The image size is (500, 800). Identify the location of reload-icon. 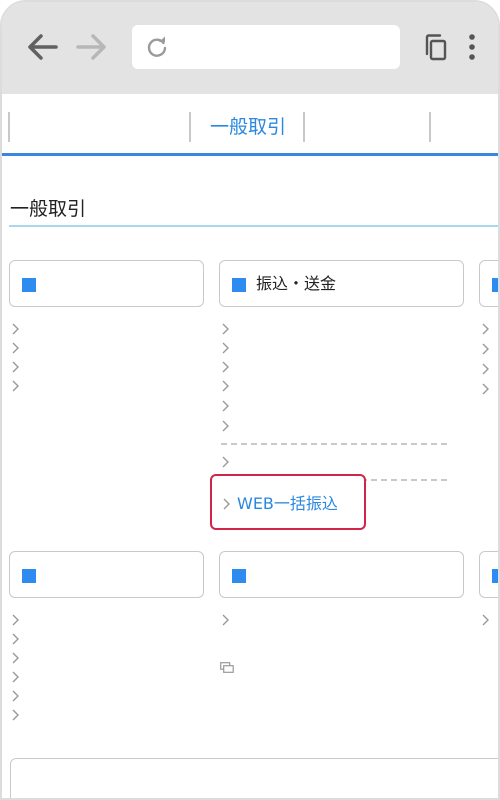
(157, 47).